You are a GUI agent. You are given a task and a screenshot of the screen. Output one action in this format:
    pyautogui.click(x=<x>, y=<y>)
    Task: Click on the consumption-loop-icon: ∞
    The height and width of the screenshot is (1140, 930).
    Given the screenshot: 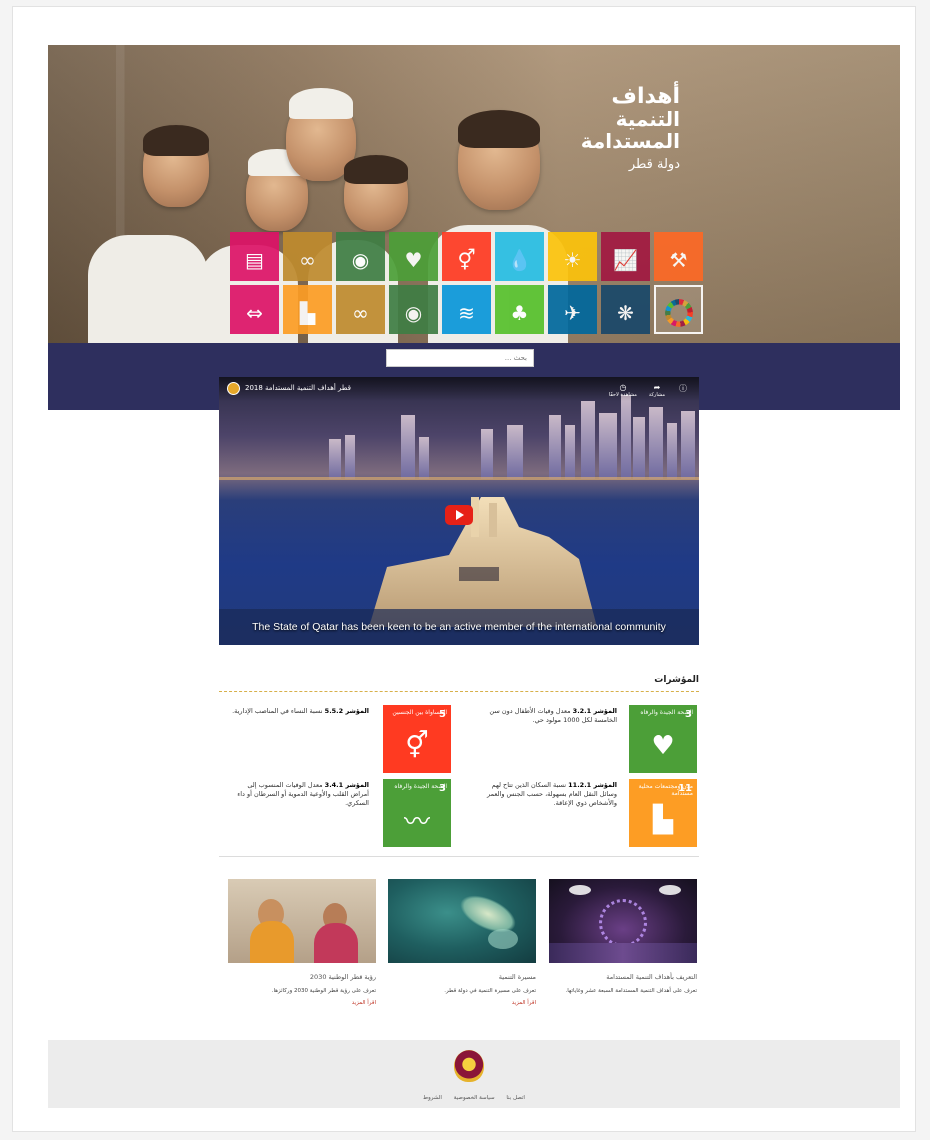 What is the action you would take?
    pyautogui.click(x=360, y=313)
    